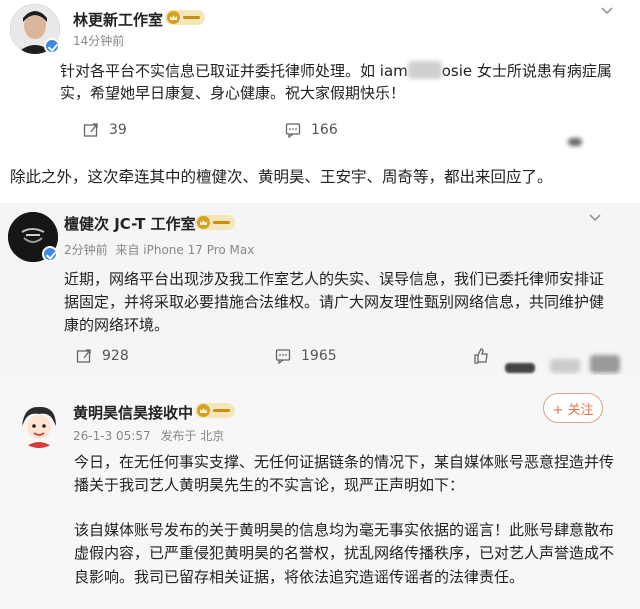  I want to click on thumbs-up-icon, so click(481, 356).